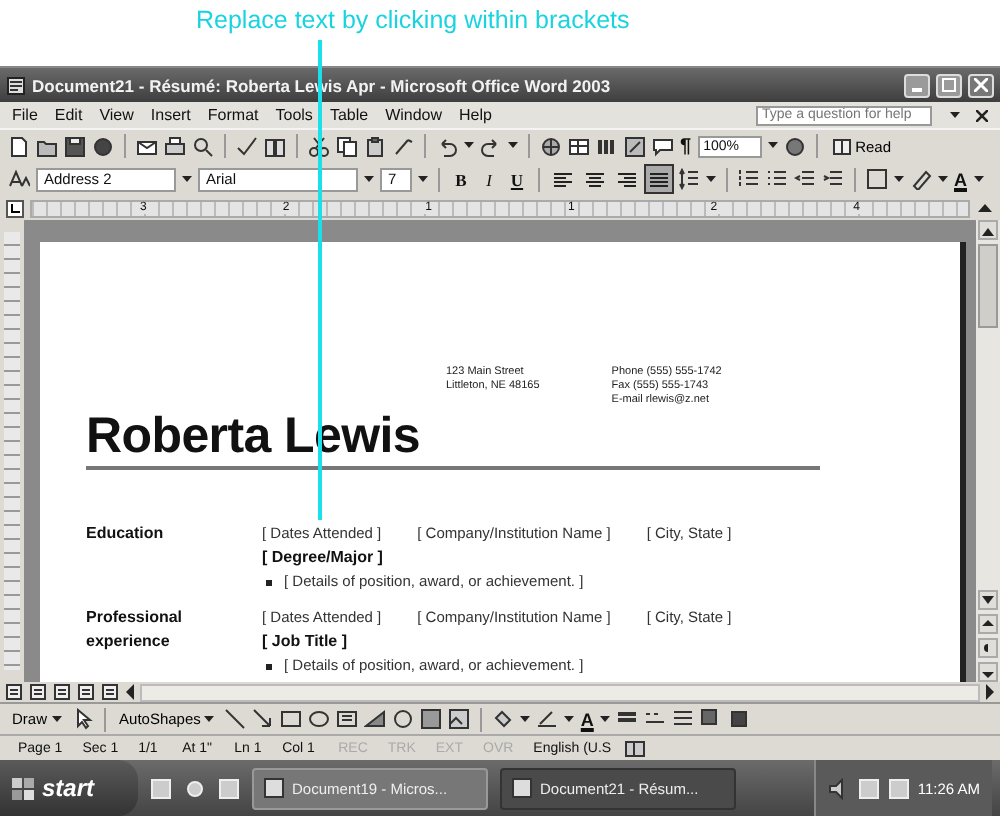 The width and height of the screenshot is (1000, 816). I want to click on scroll-thumb, so click(988, 286).